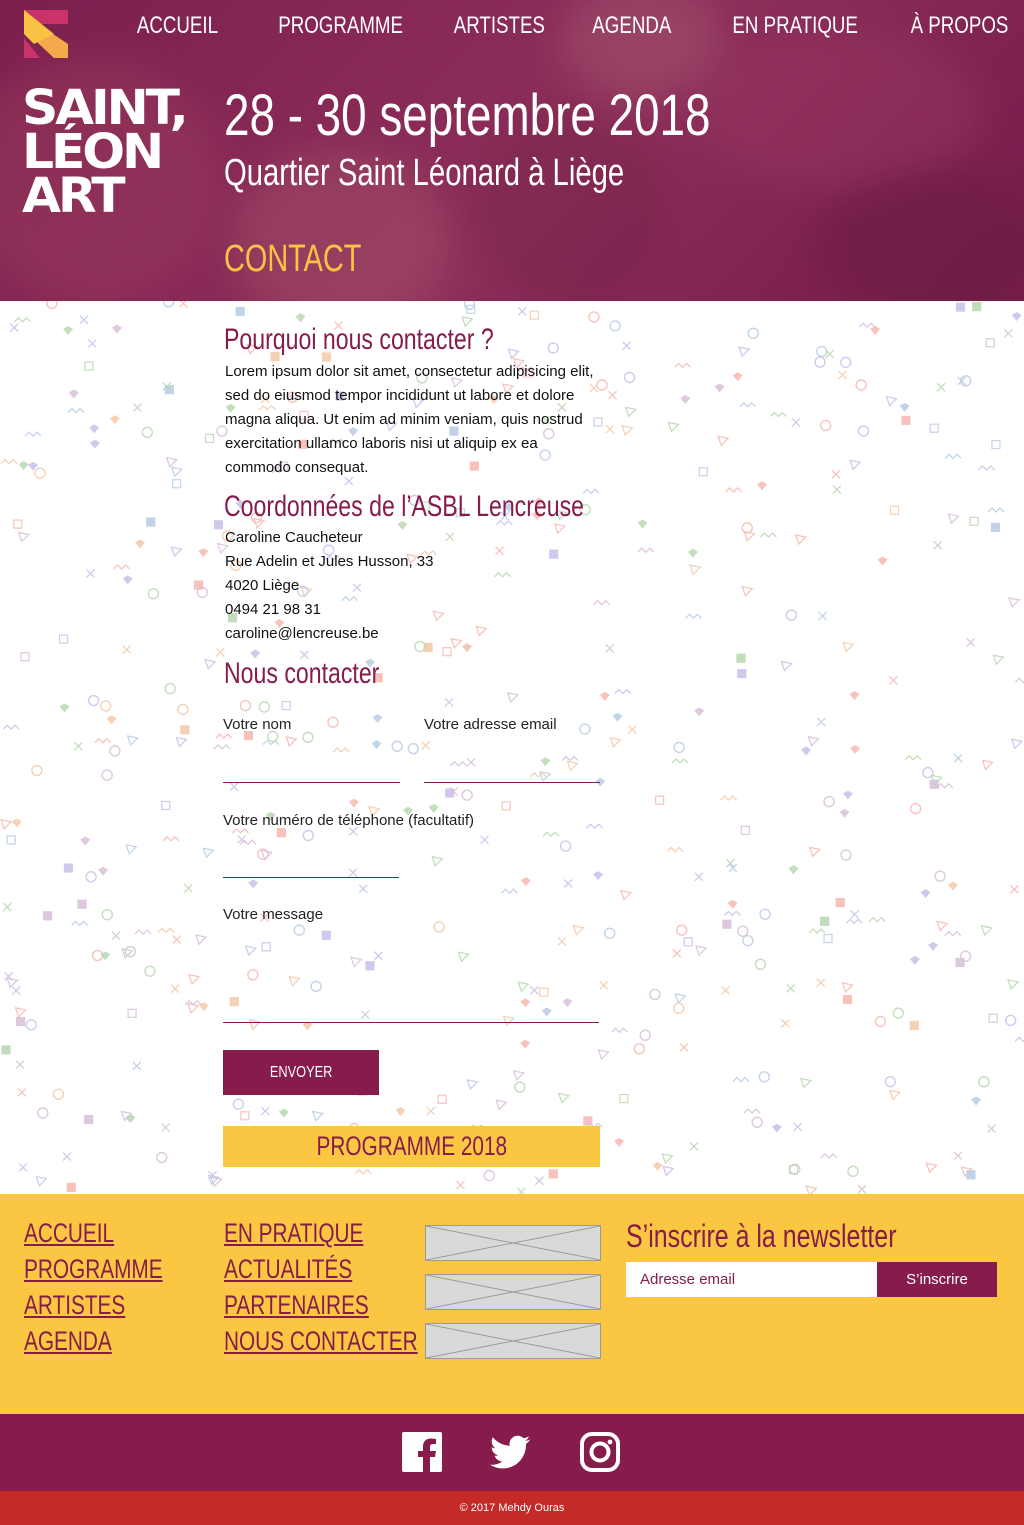 This screenshot has width=1024, height=1525. I want to click on message-field, so click(411, 977).